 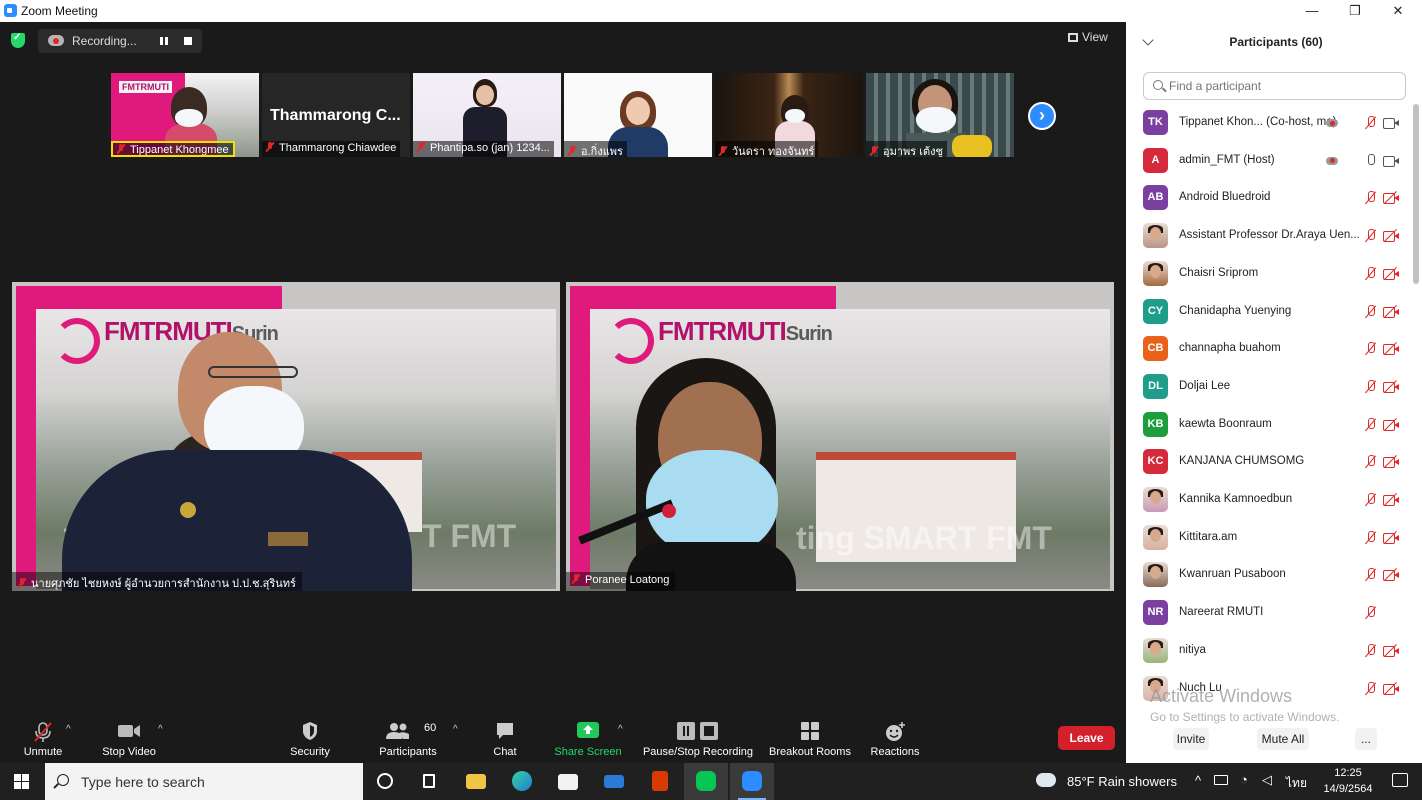 I want to click on maximize-button: ❐, so click(x=1355, y=11).